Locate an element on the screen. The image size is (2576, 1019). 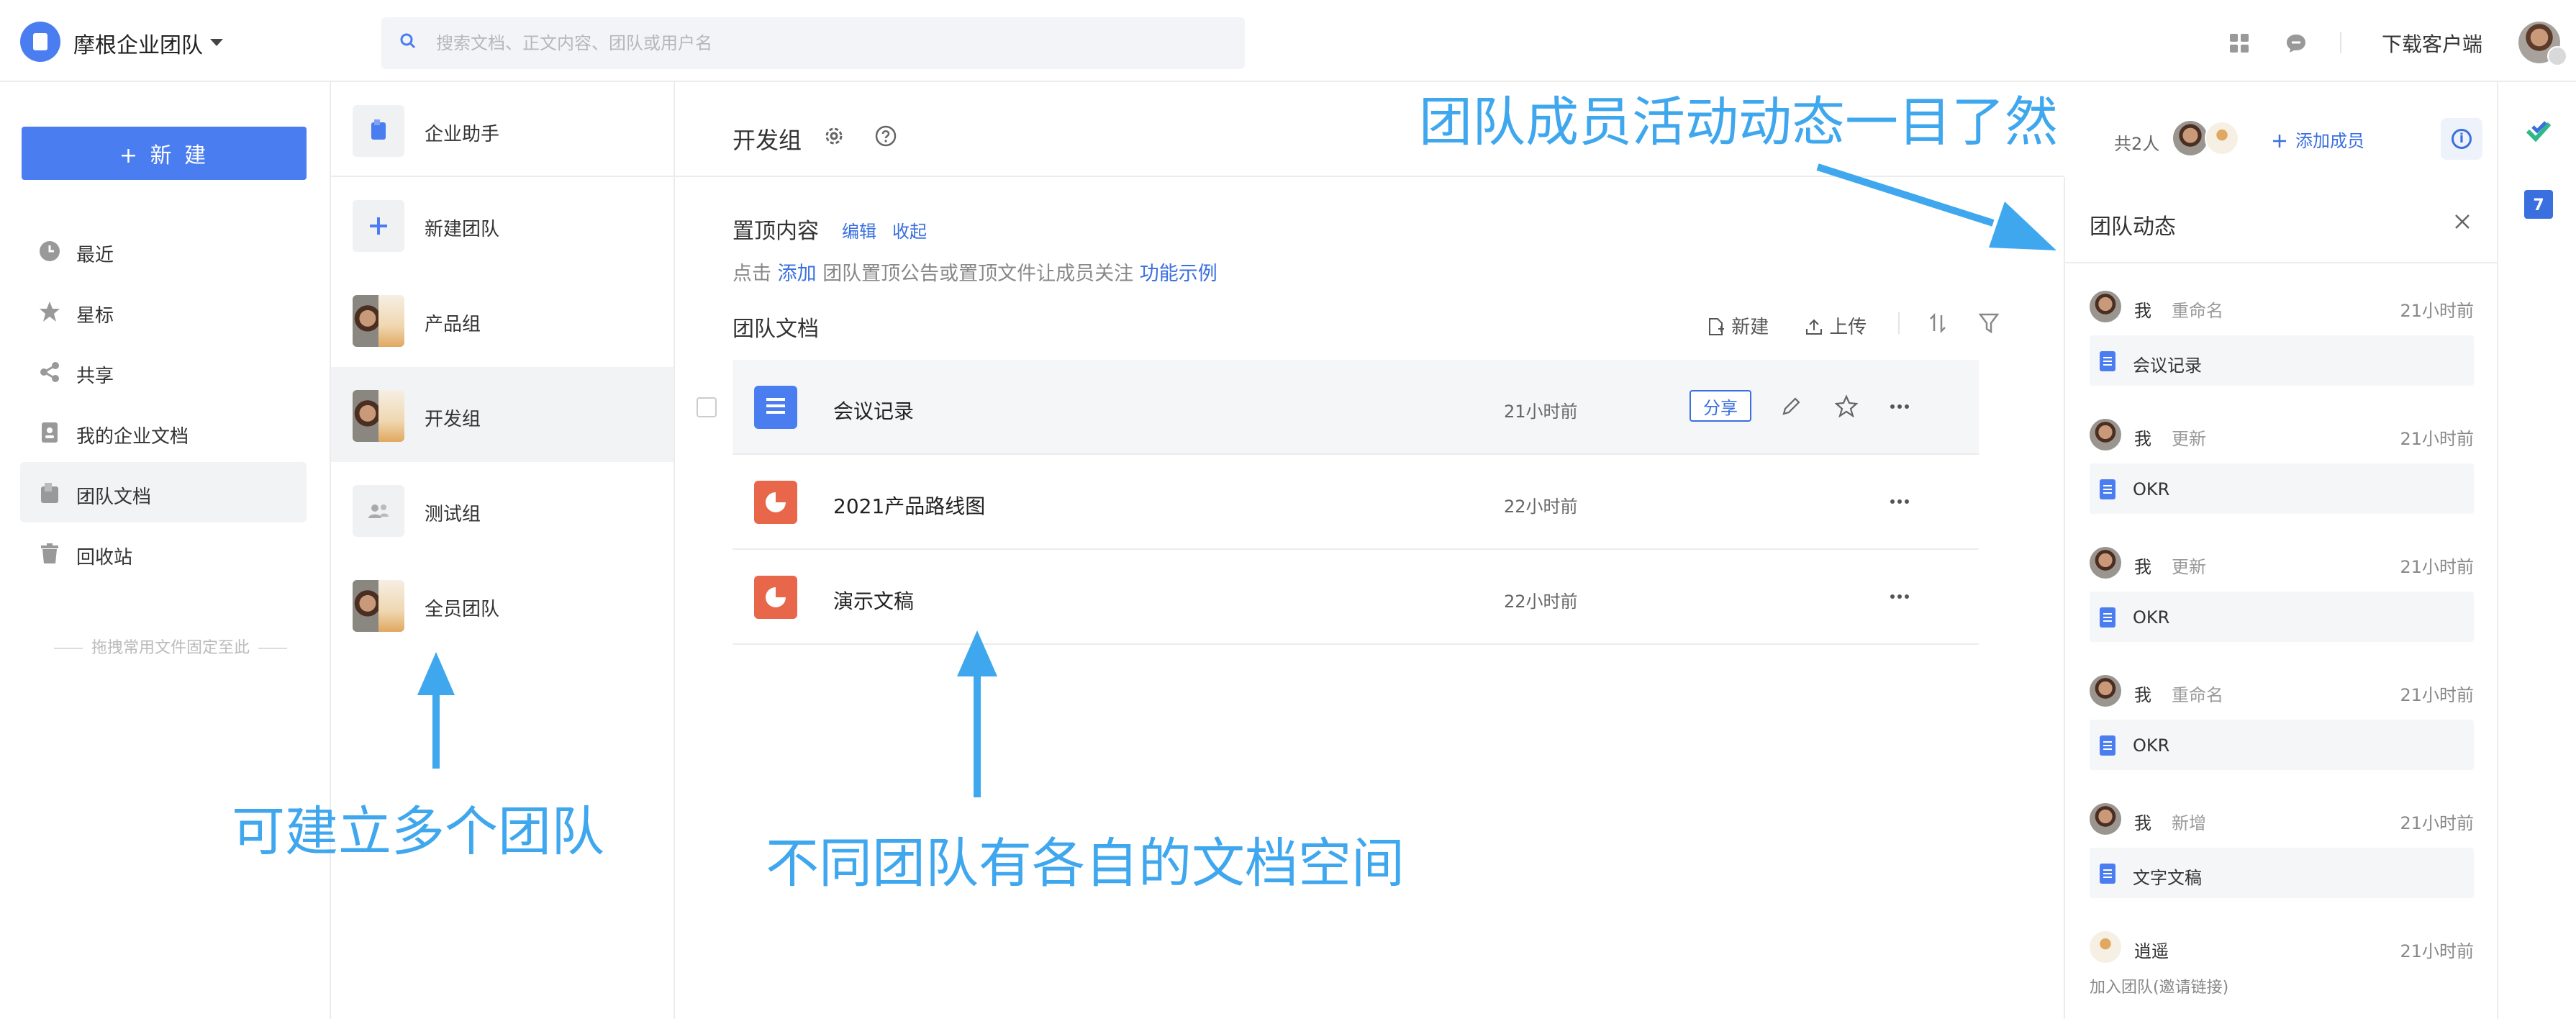
table-row: 2021产品路线图 22小时前 is located at coordinates (1356, 502).